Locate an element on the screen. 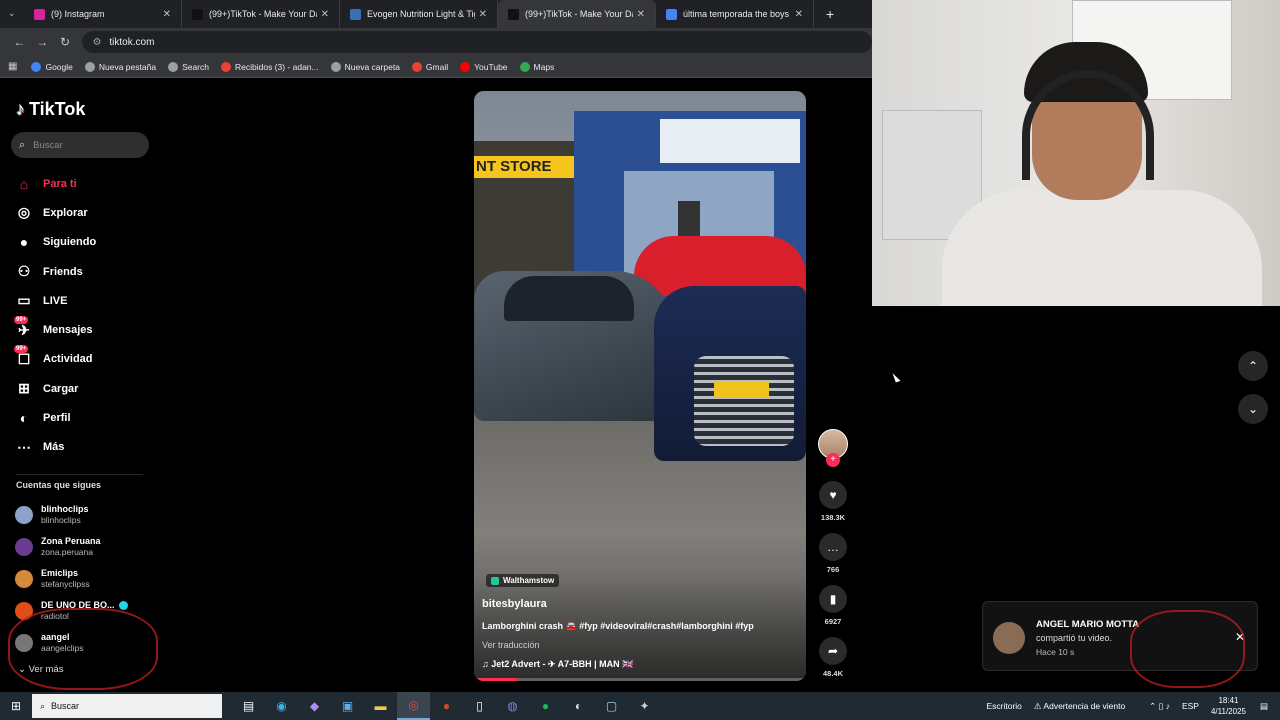  music-info: ♫ Jet2 Advert - ✈ A7-BBH | MAN 🇬🇧 is located at coordinates (557, 664).